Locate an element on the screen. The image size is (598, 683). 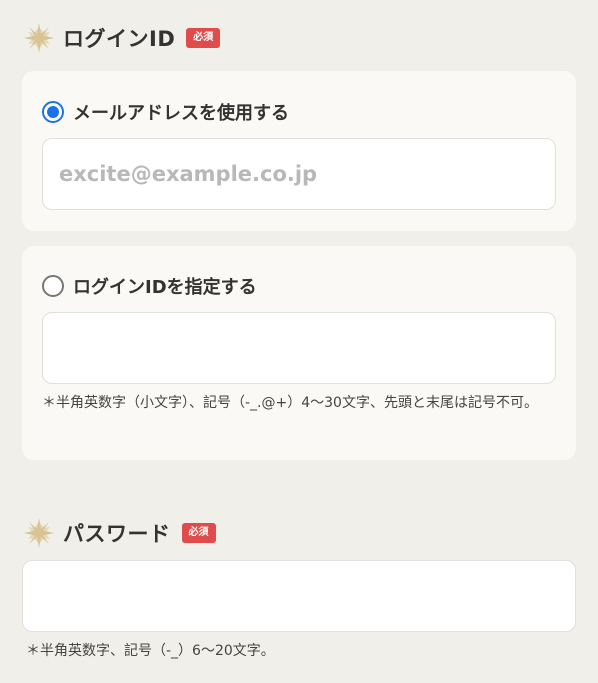
custom-id-option-radio is located at coordinates (53, 286).